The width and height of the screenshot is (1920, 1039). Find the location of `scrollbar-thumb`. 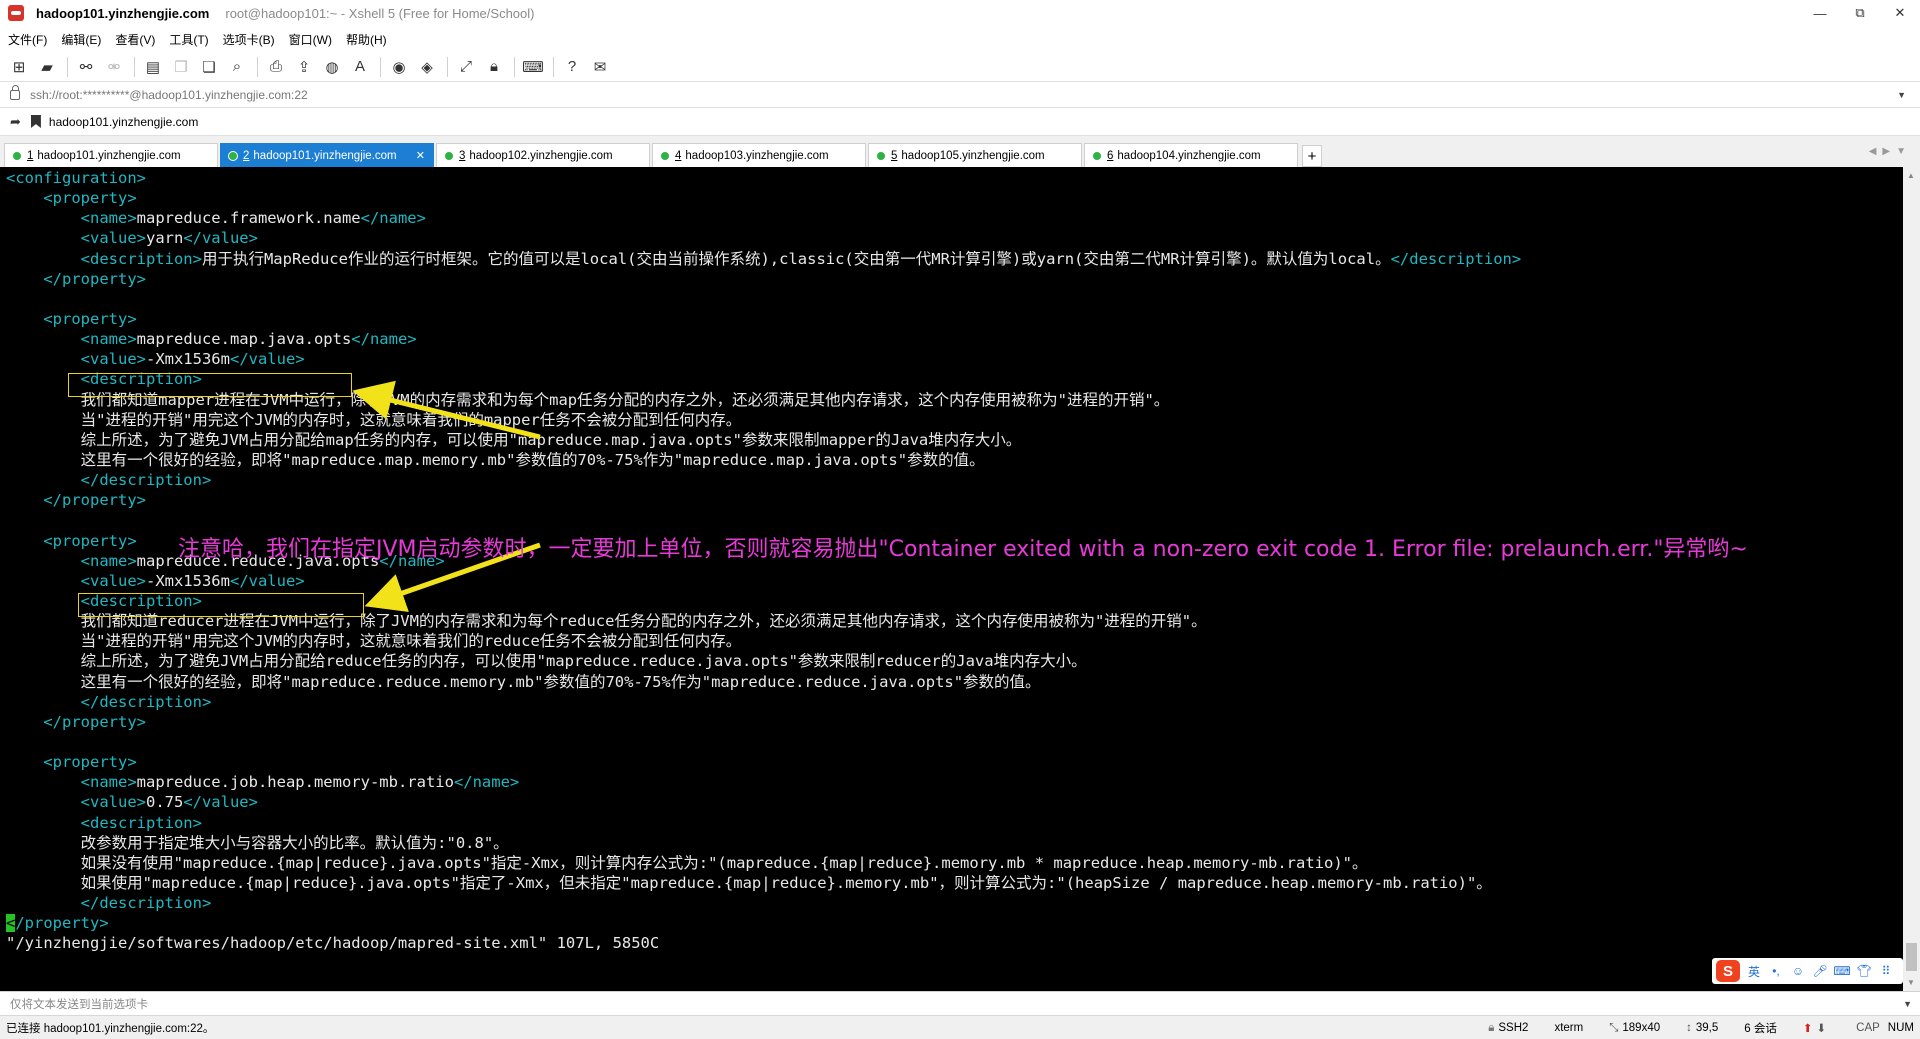

scrollbar-thumb is located at coordinates (1911, 957).